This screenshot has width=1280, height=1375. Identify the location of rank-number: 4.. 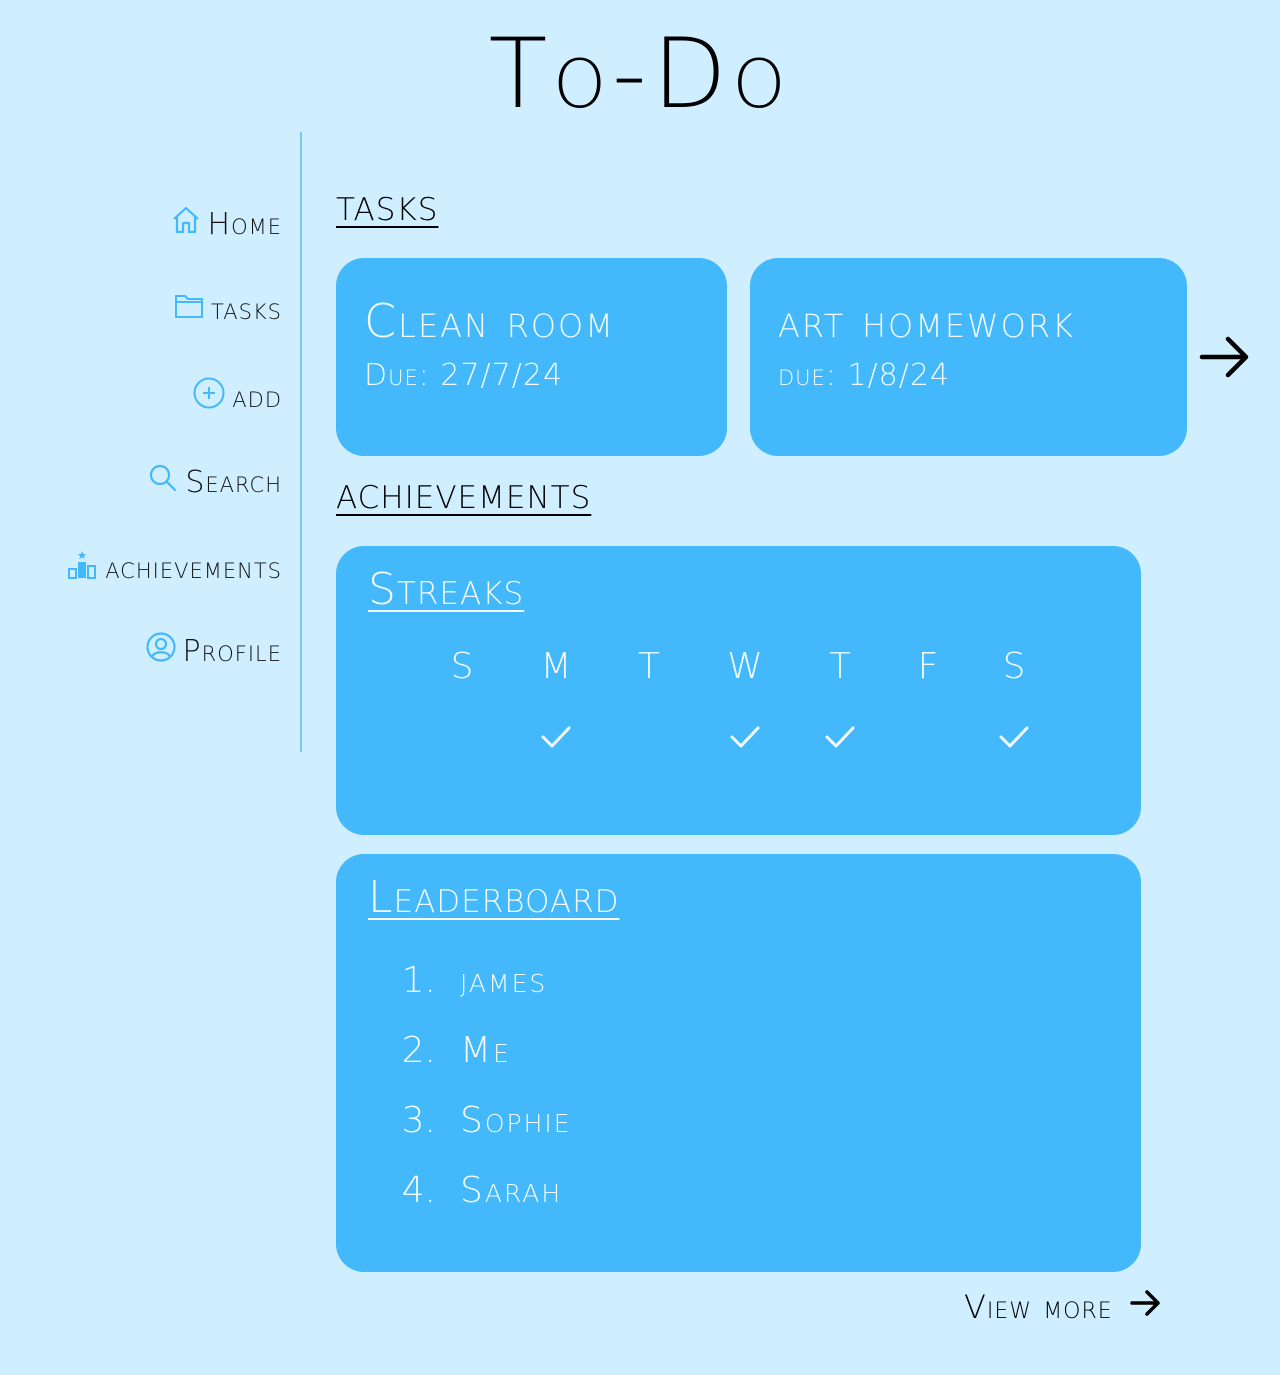
(418, 1190).